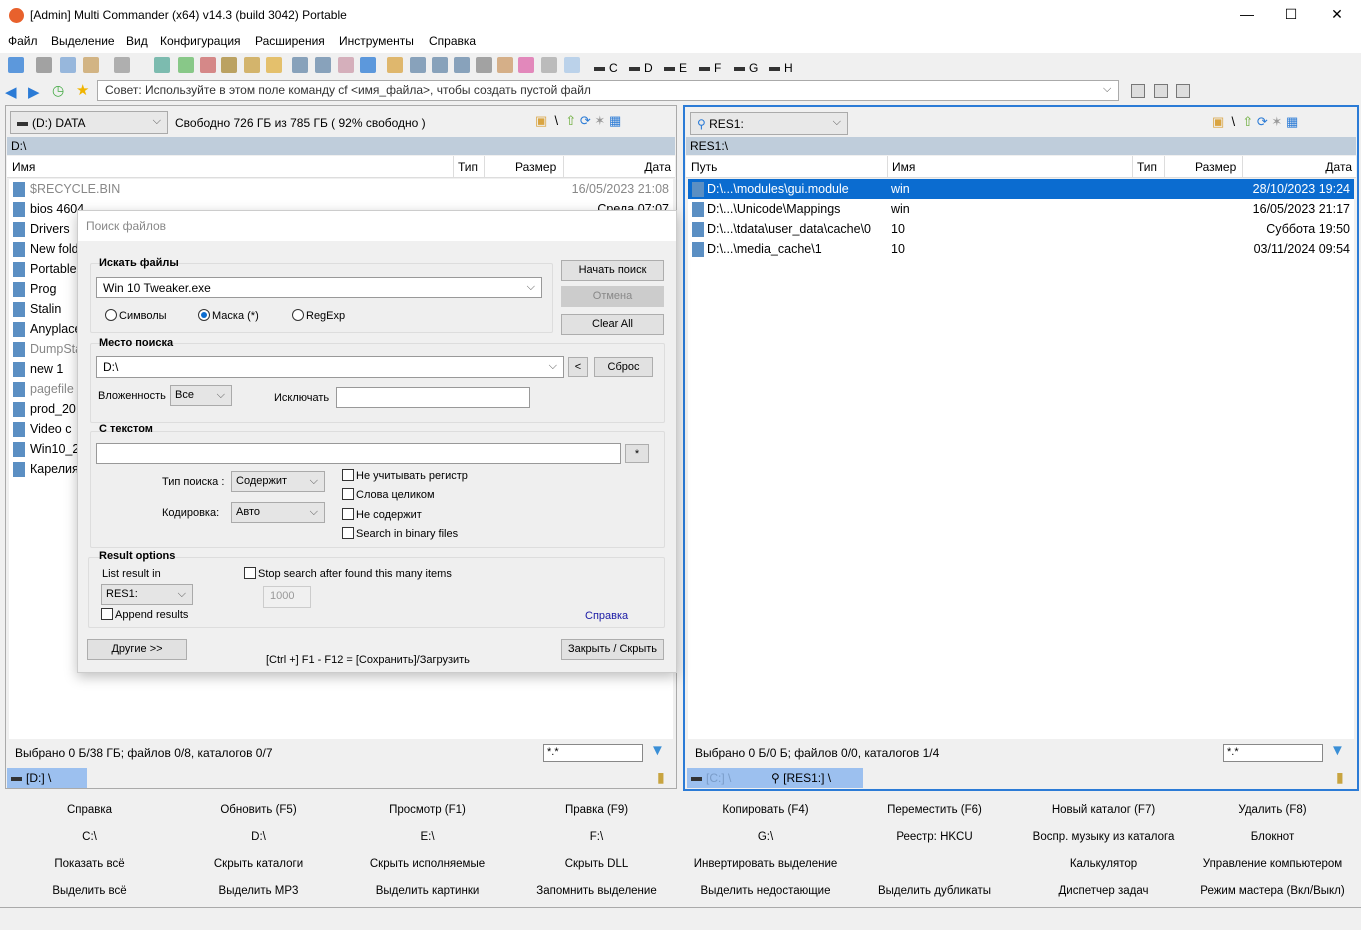 This screenshot has width=1361, height=930. I want to click on minimize-button: —, so click(1247, 14).